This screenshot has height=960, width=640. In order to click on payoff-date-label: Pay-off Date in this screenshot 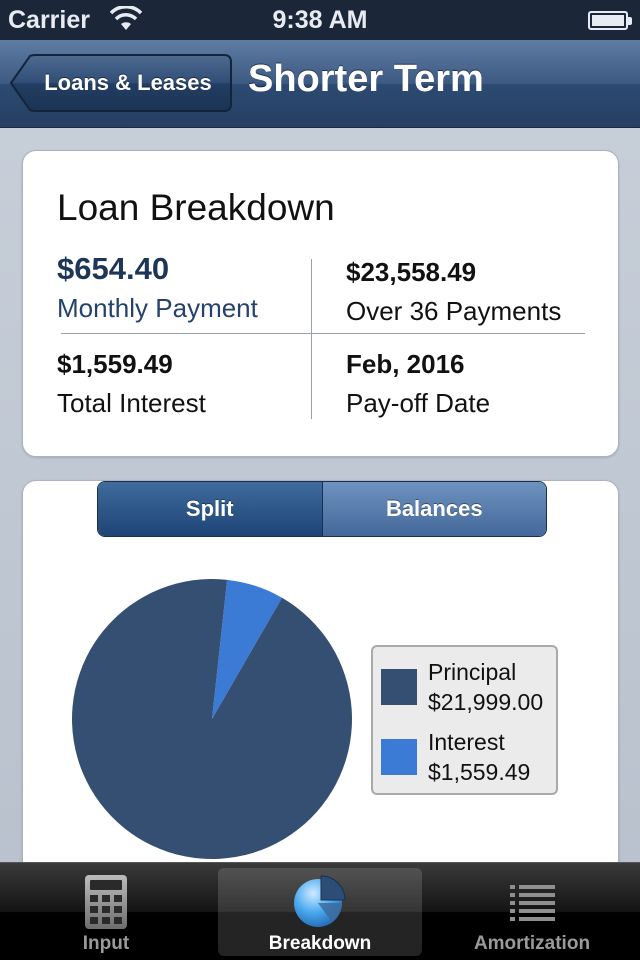, I will do `click(418, 403)`.